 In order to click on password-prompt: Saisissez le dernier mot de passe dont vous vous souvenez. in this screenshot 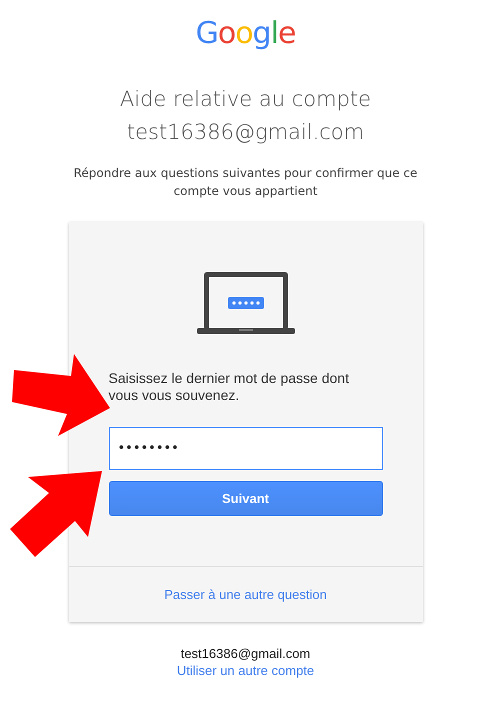, I will do `click(229, 387)`.